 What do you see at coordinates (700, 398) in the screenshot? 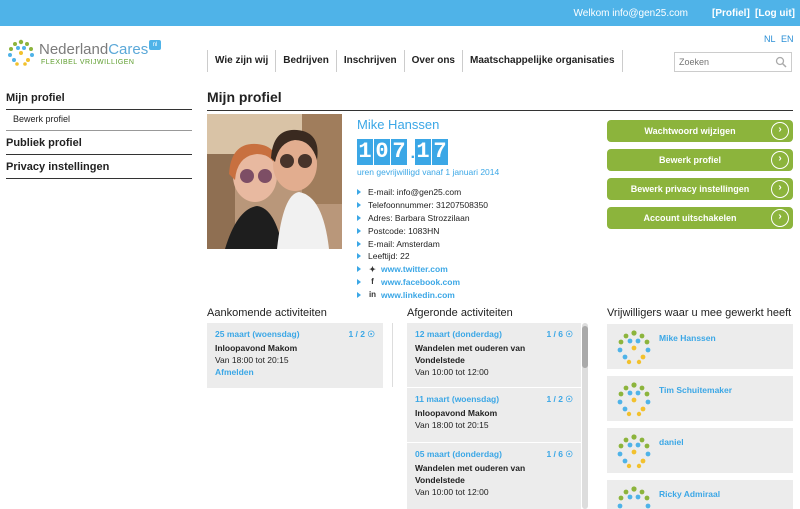
I see `volunteer-item: Tim Schuitemaker` at bounding box center [700, 398].